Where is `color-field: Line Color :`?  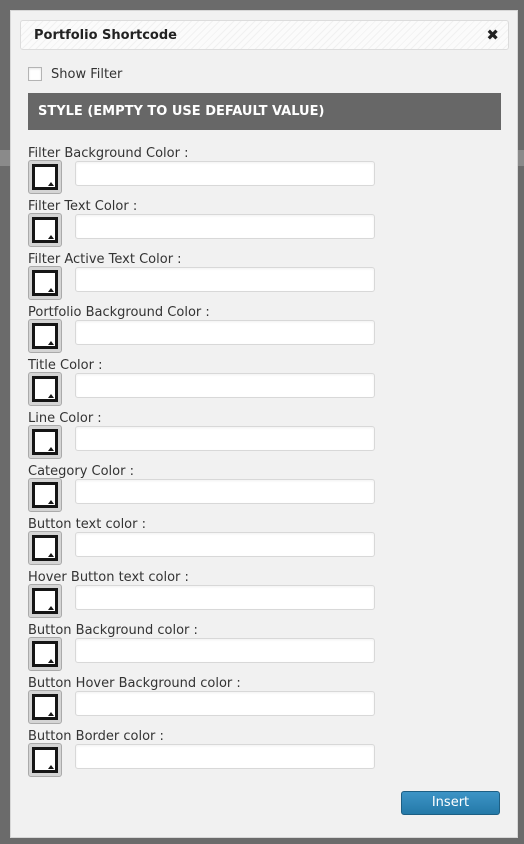 color-field: Line Color : is located at coordinates (258, 436).